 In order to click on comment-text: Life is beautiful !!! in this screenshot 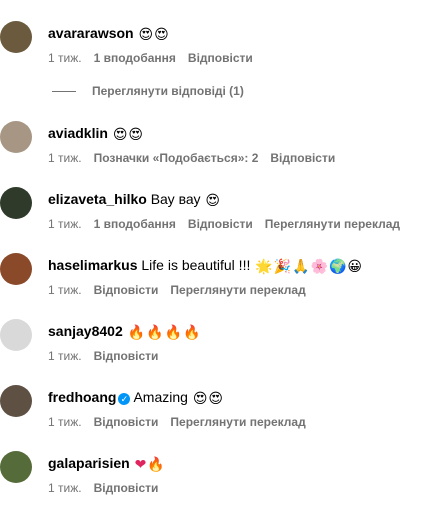, I will do `click(196, 265)`.